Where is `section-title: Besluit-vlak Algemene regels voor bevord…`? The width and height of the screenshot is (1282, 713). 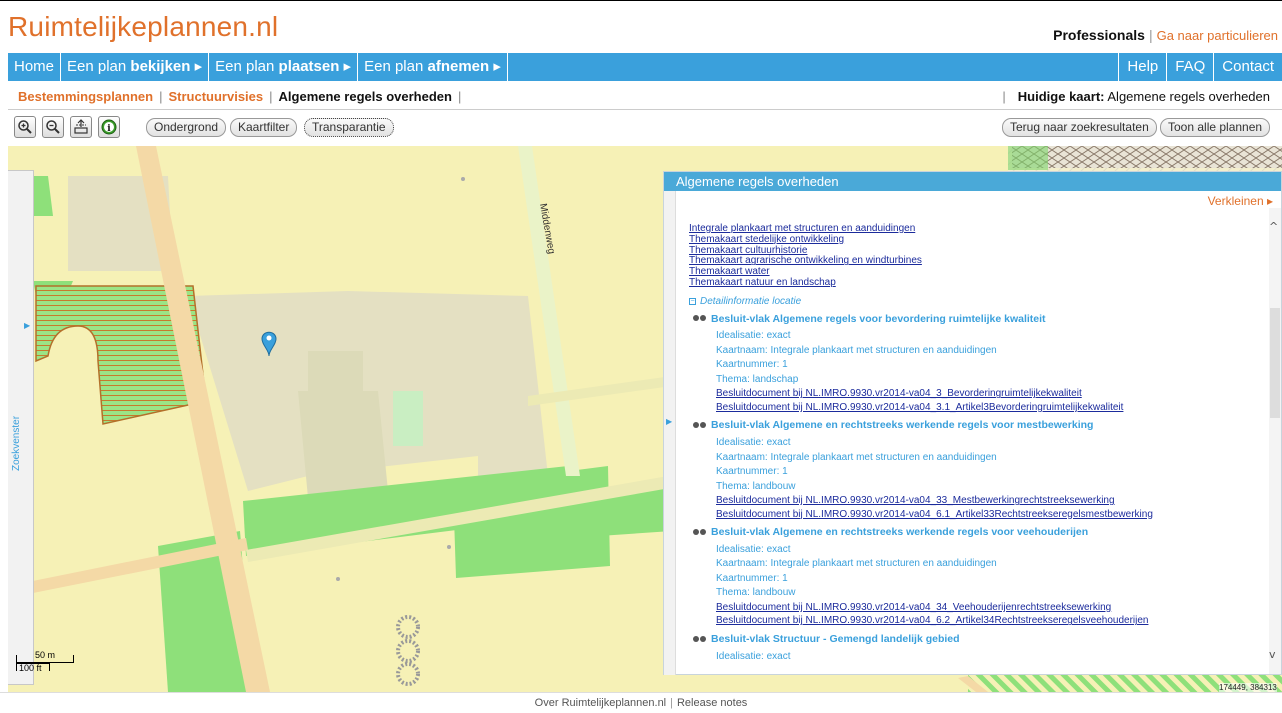 section-title: Besluit-vlak Algemene regels voor bevord… is located at coordinates (976, 319).